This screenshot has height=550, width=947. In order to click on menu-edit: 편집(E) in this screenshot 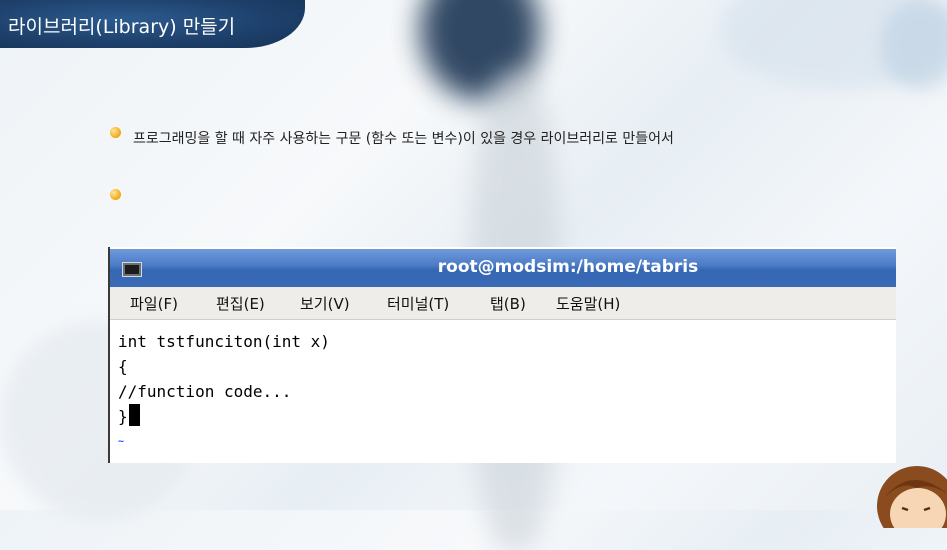, I will do `click(240, 303)`.